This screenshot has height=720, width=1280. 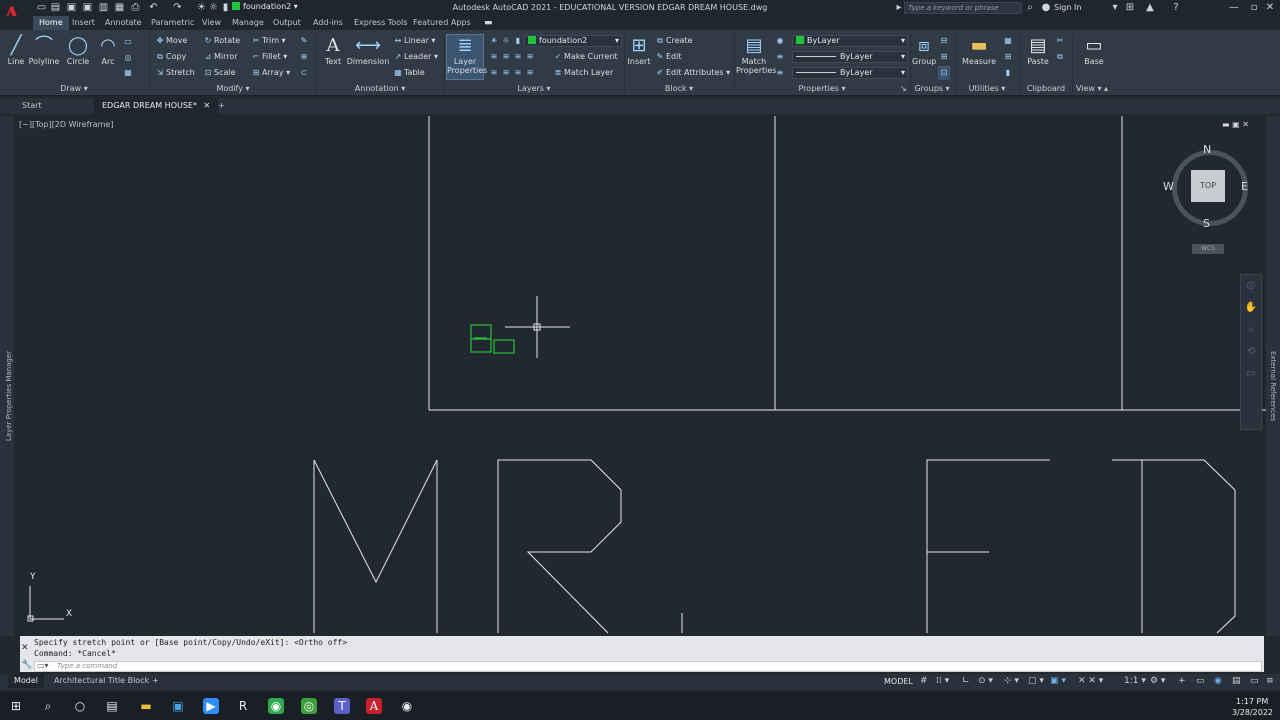 I want to click on quick-access-layer-dropdown: foundation2 ▾, so click(x=274, y=8).